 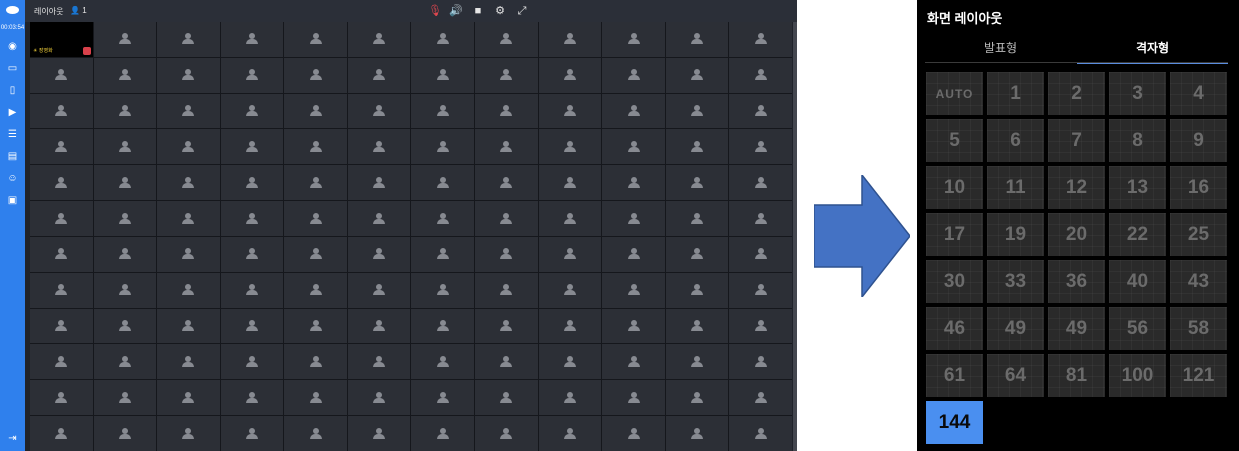 I want to click on layout-option-6: 6, so click(x=1015, y=140).